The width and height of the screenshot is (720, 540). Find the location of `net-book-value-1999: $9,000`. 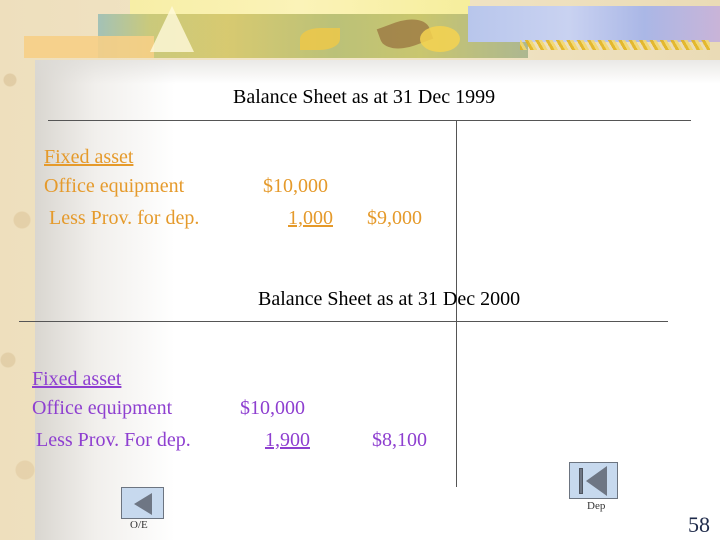

net-book-value-1999: $9,000 is located at coordinates (394, 218).